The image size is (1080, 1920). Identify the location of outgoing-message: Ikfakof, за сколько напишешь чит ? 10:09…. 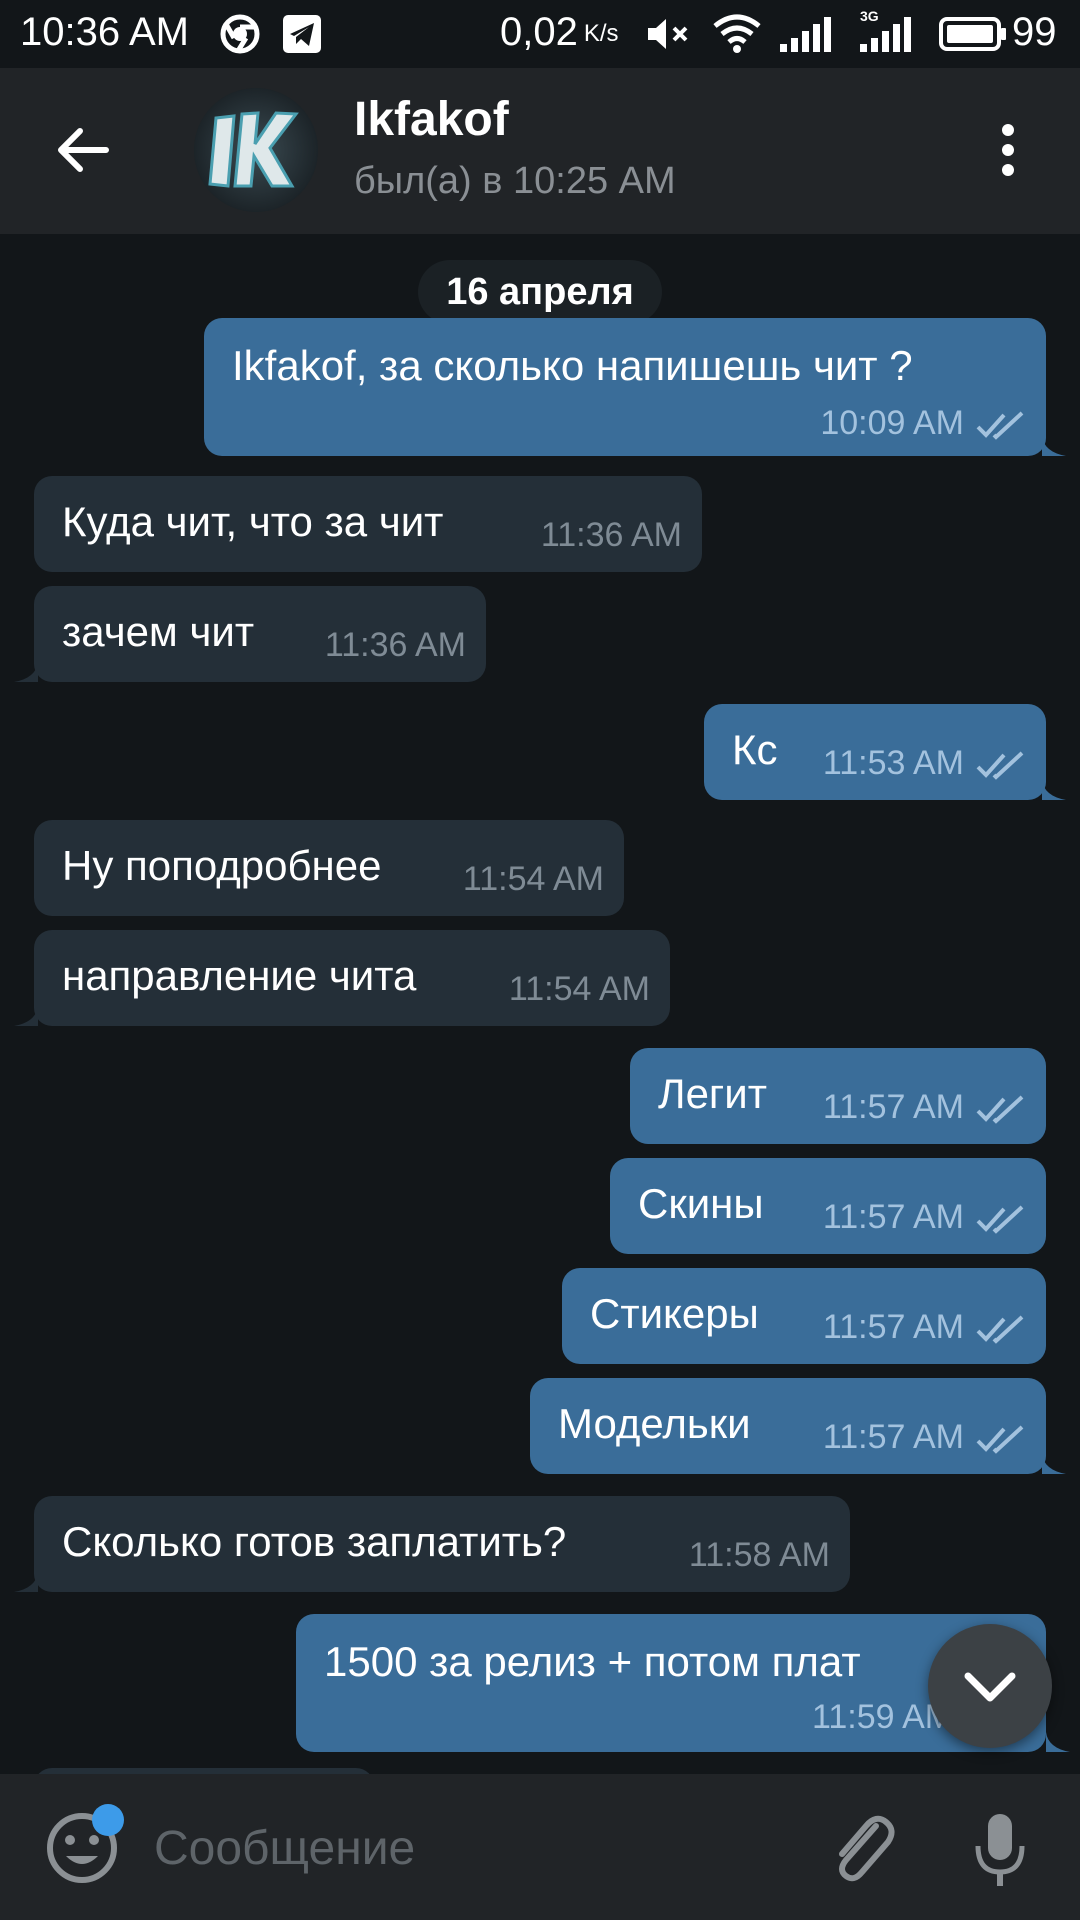
(635, 387).